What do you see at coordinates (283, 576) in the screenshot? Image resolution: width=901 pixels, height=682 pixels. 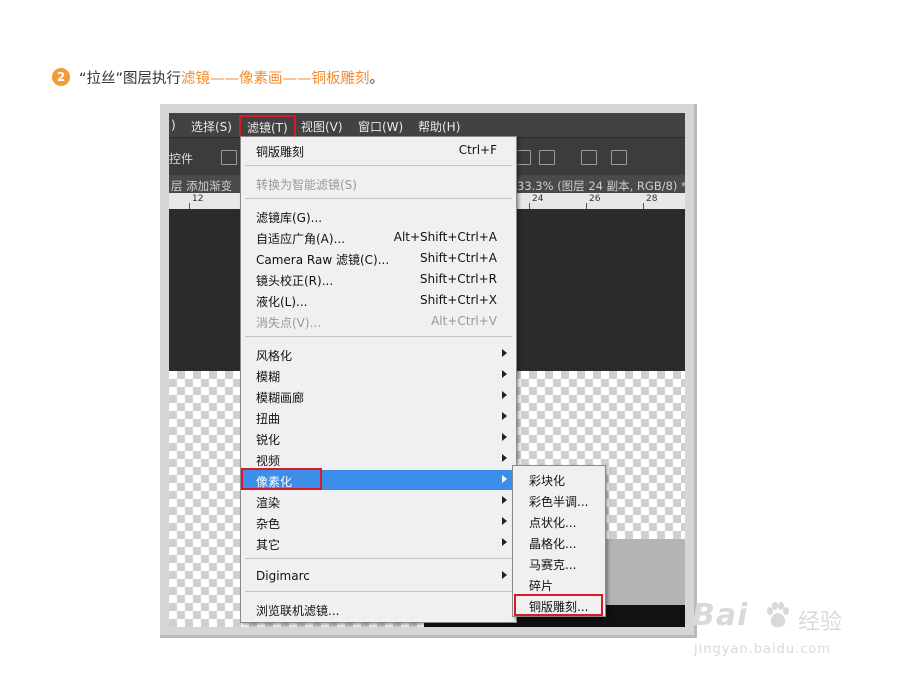 I see `menu-item-label: Digimarc` at bounding box center [283, 576].